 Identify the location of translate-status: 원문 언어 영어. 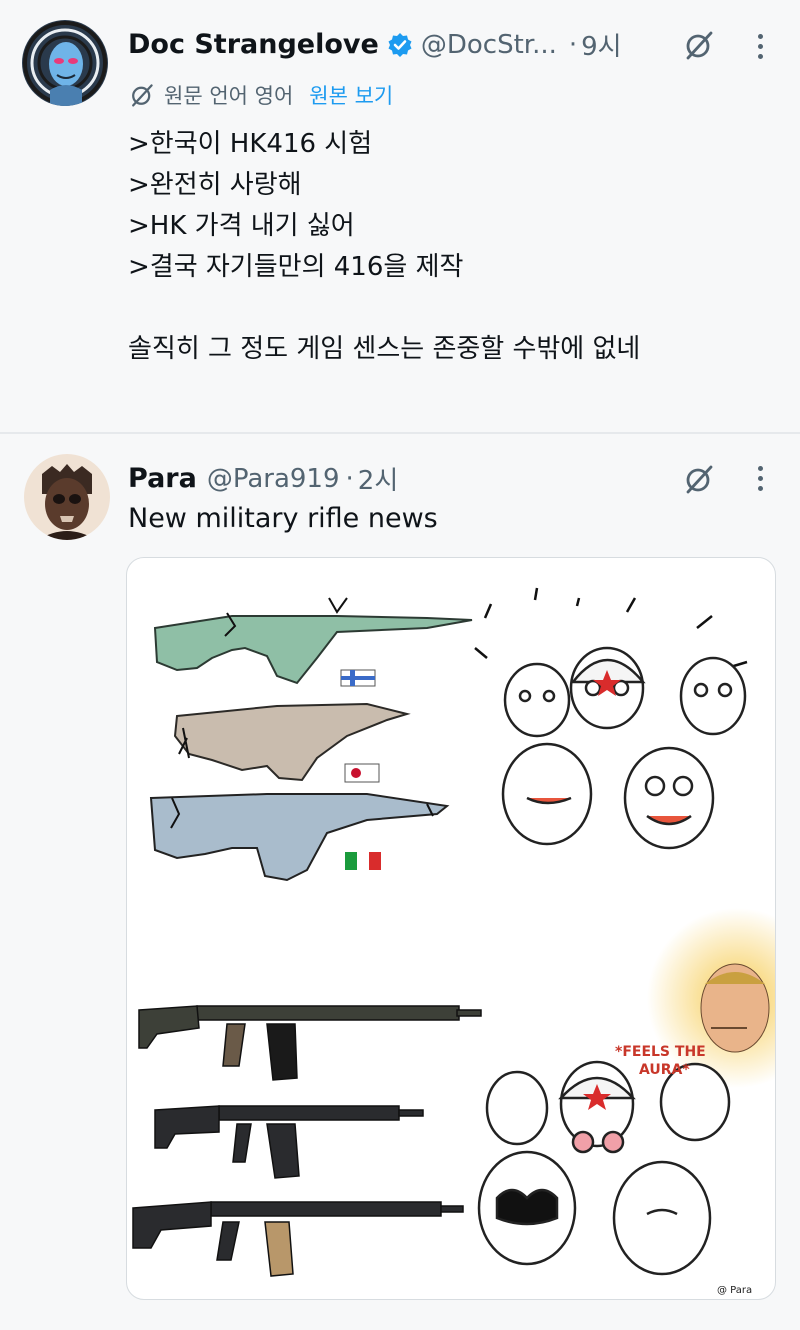
(229, 96).